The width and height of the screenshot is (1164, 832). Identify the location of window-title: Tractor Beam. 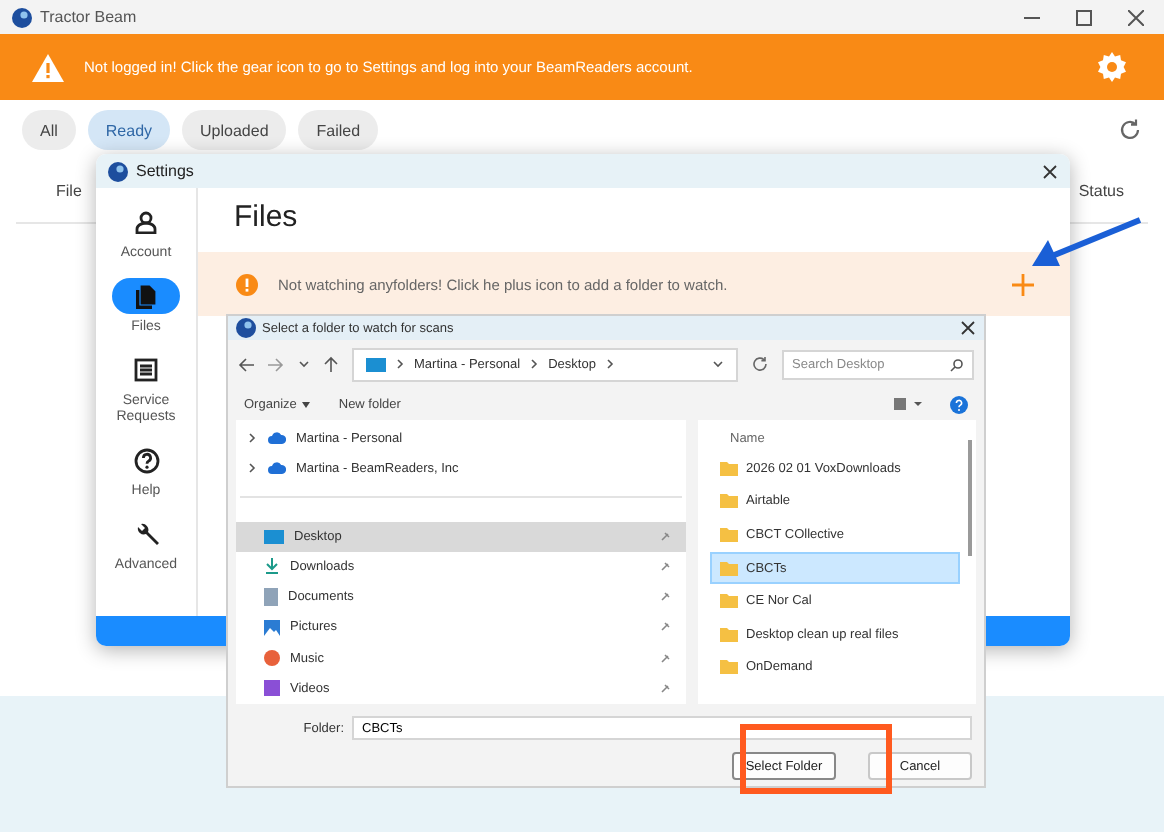
(88, 17).